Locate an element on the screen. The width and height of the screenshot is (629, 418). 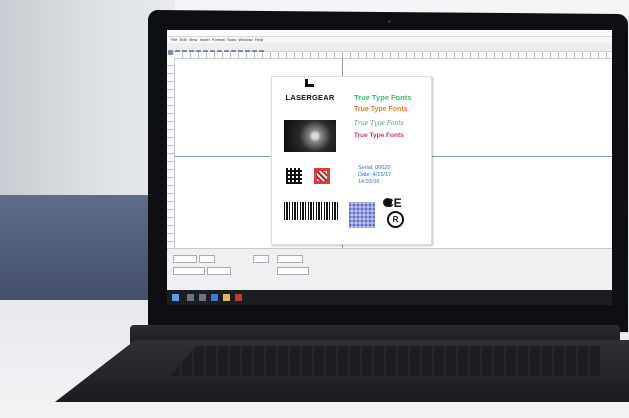
webcam is located at coordinates (389, 21).